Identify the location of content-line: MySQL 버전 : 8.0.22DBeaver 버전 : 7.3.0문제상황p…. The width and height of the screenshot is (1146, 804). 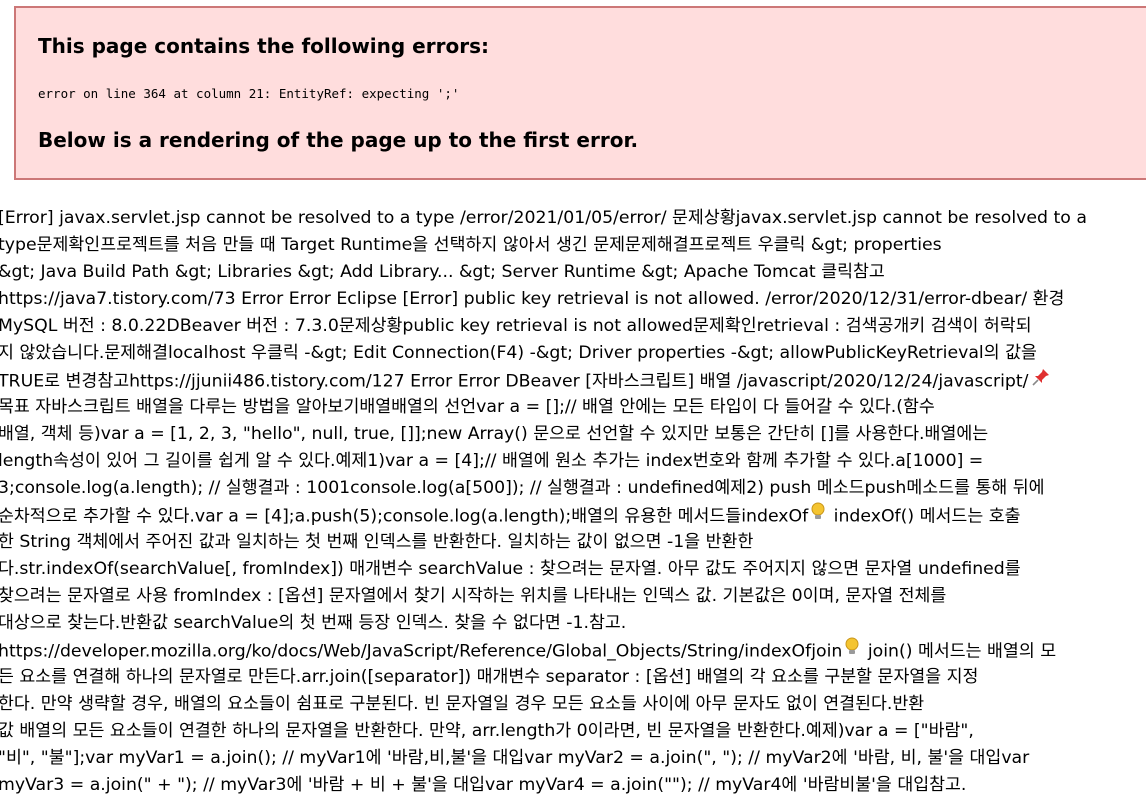
(516, 326).